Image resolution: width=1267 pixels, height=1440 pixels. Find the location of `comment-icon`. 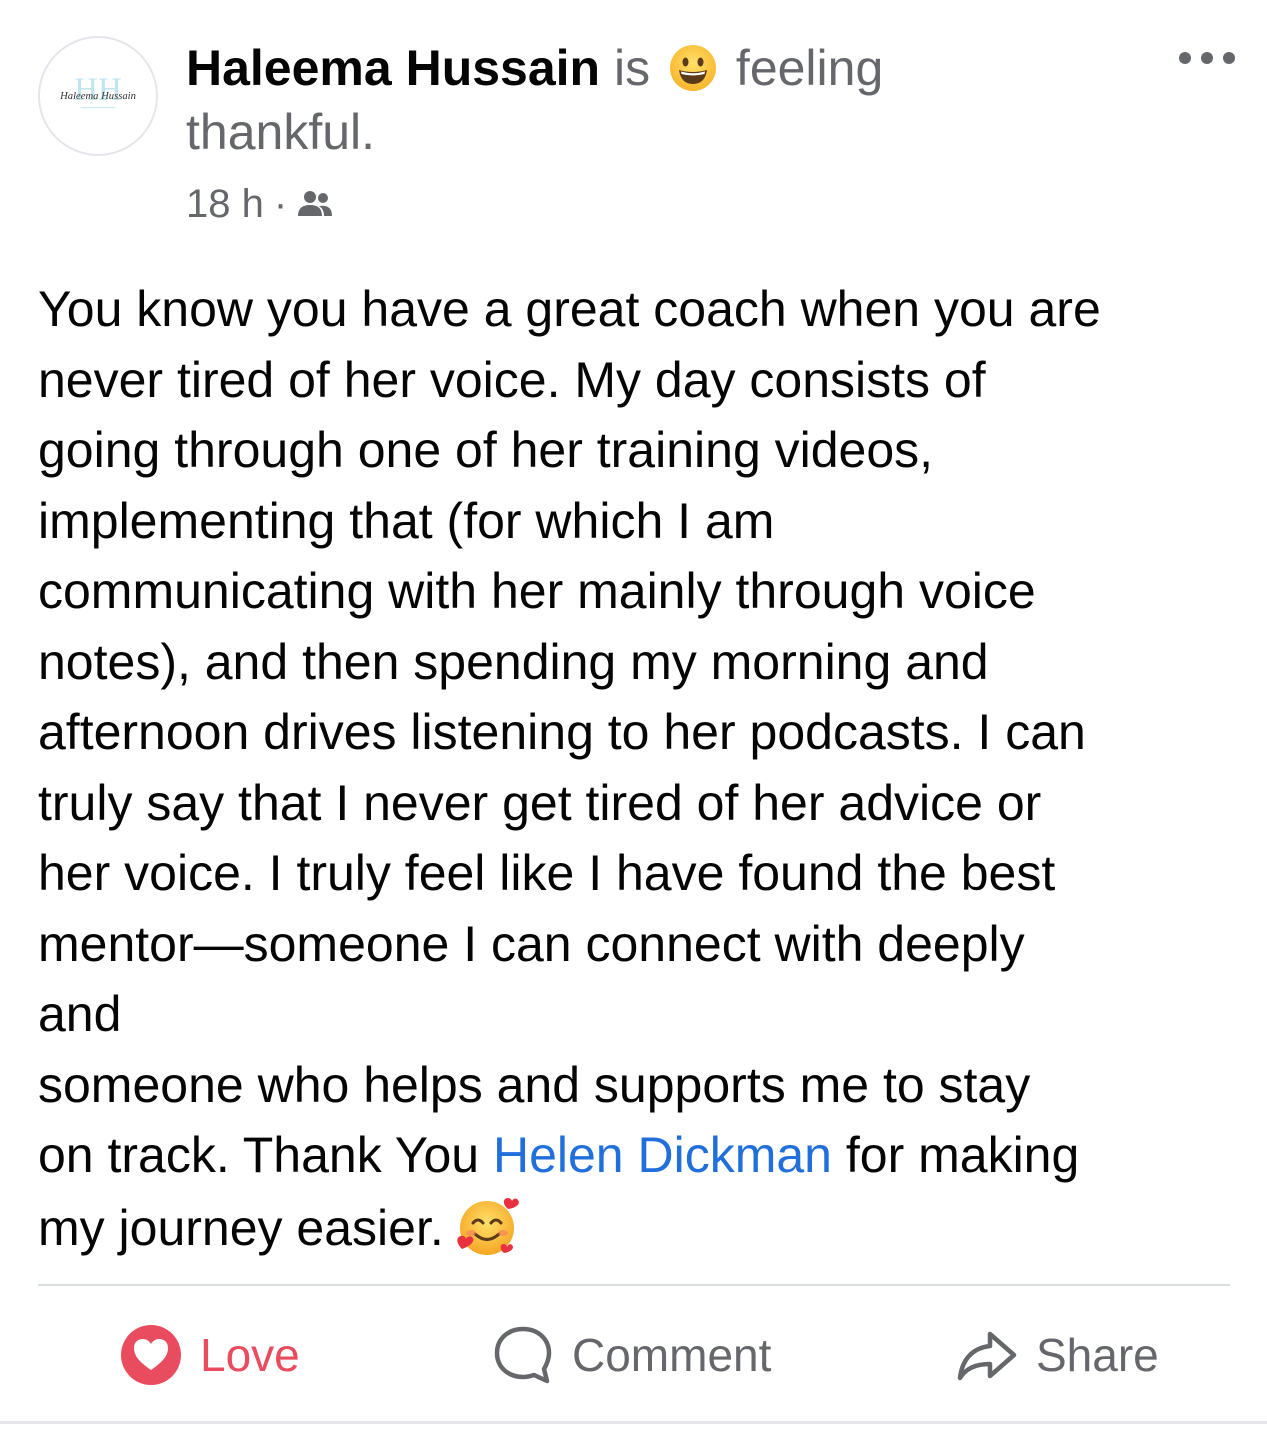

comment-icon is located at coordinates (523, 1355).